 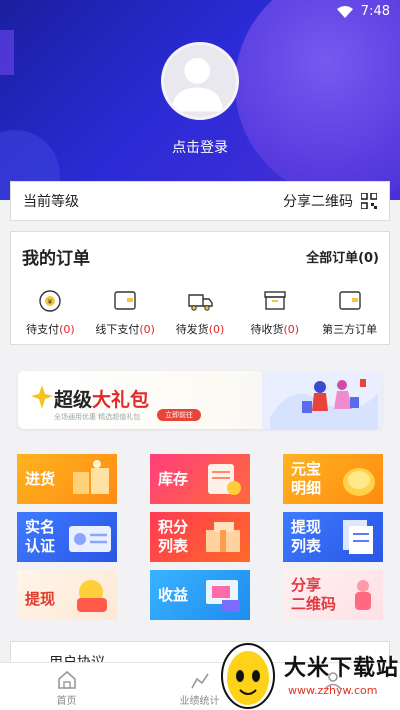 What do you see at coordinates (125, 311) in the screenshot?
I see `order-offline-payment: 线下支付(0)` at bounding box center [125, 311].